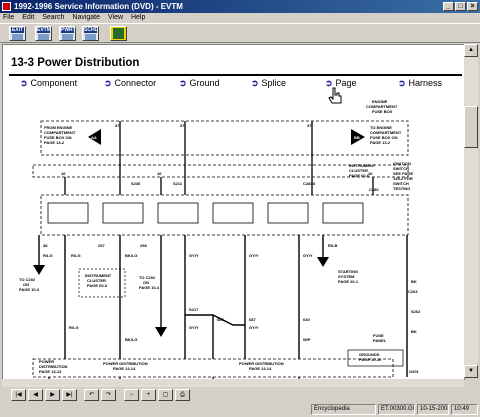 This screenshot has width=480, height=417. What do you see at coordinates (54, 83) in the screenshot?
I see `nav-component-label: Component` at bounding box center [54, 83].